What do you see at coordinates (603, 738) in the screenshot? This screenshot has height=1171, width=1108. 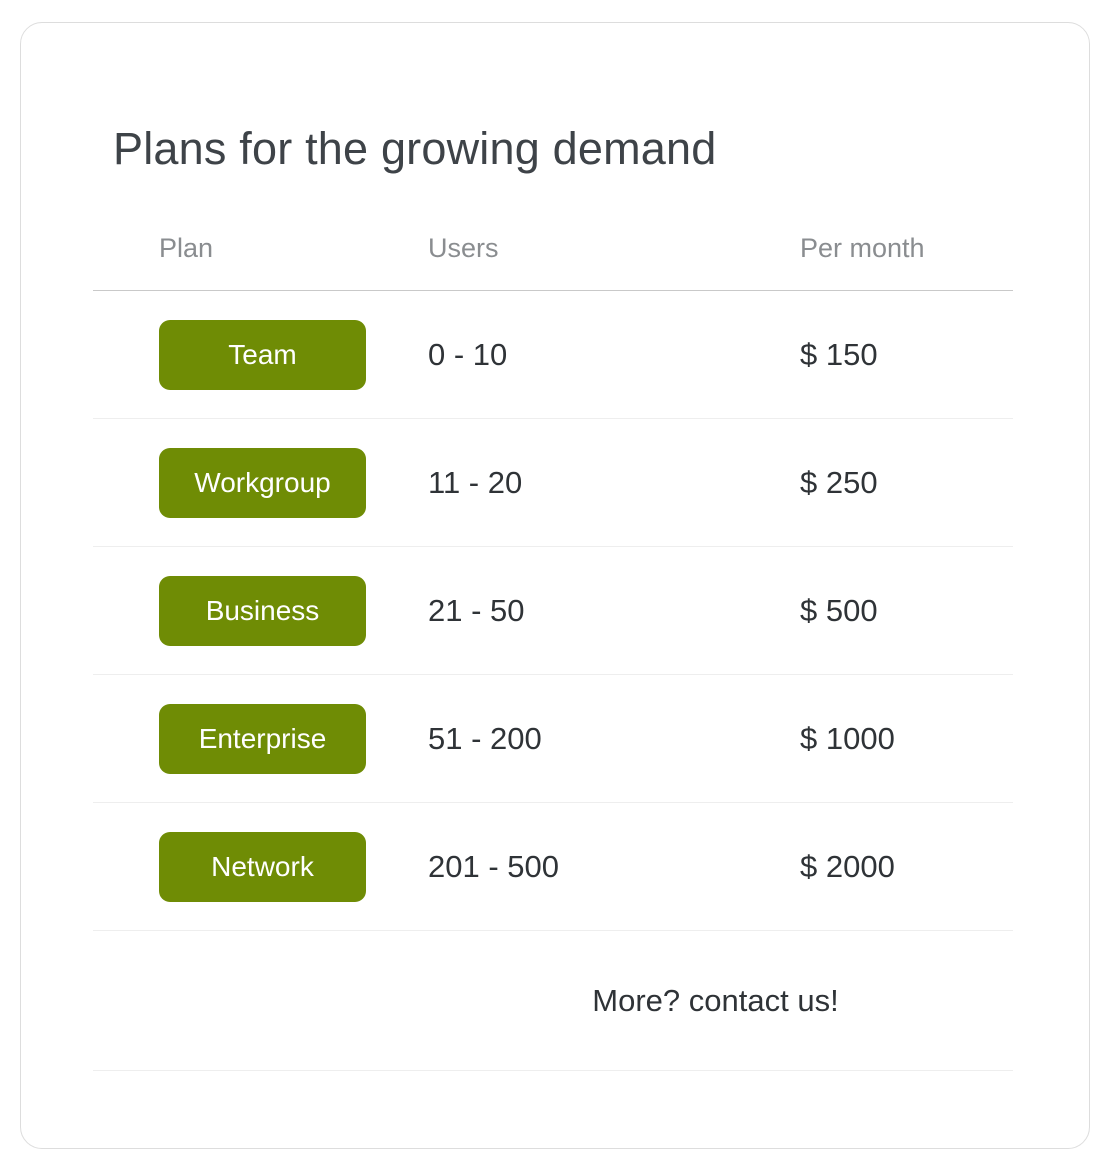 I see `users-cell: 51 - 200` at bounding box center [603, 738].